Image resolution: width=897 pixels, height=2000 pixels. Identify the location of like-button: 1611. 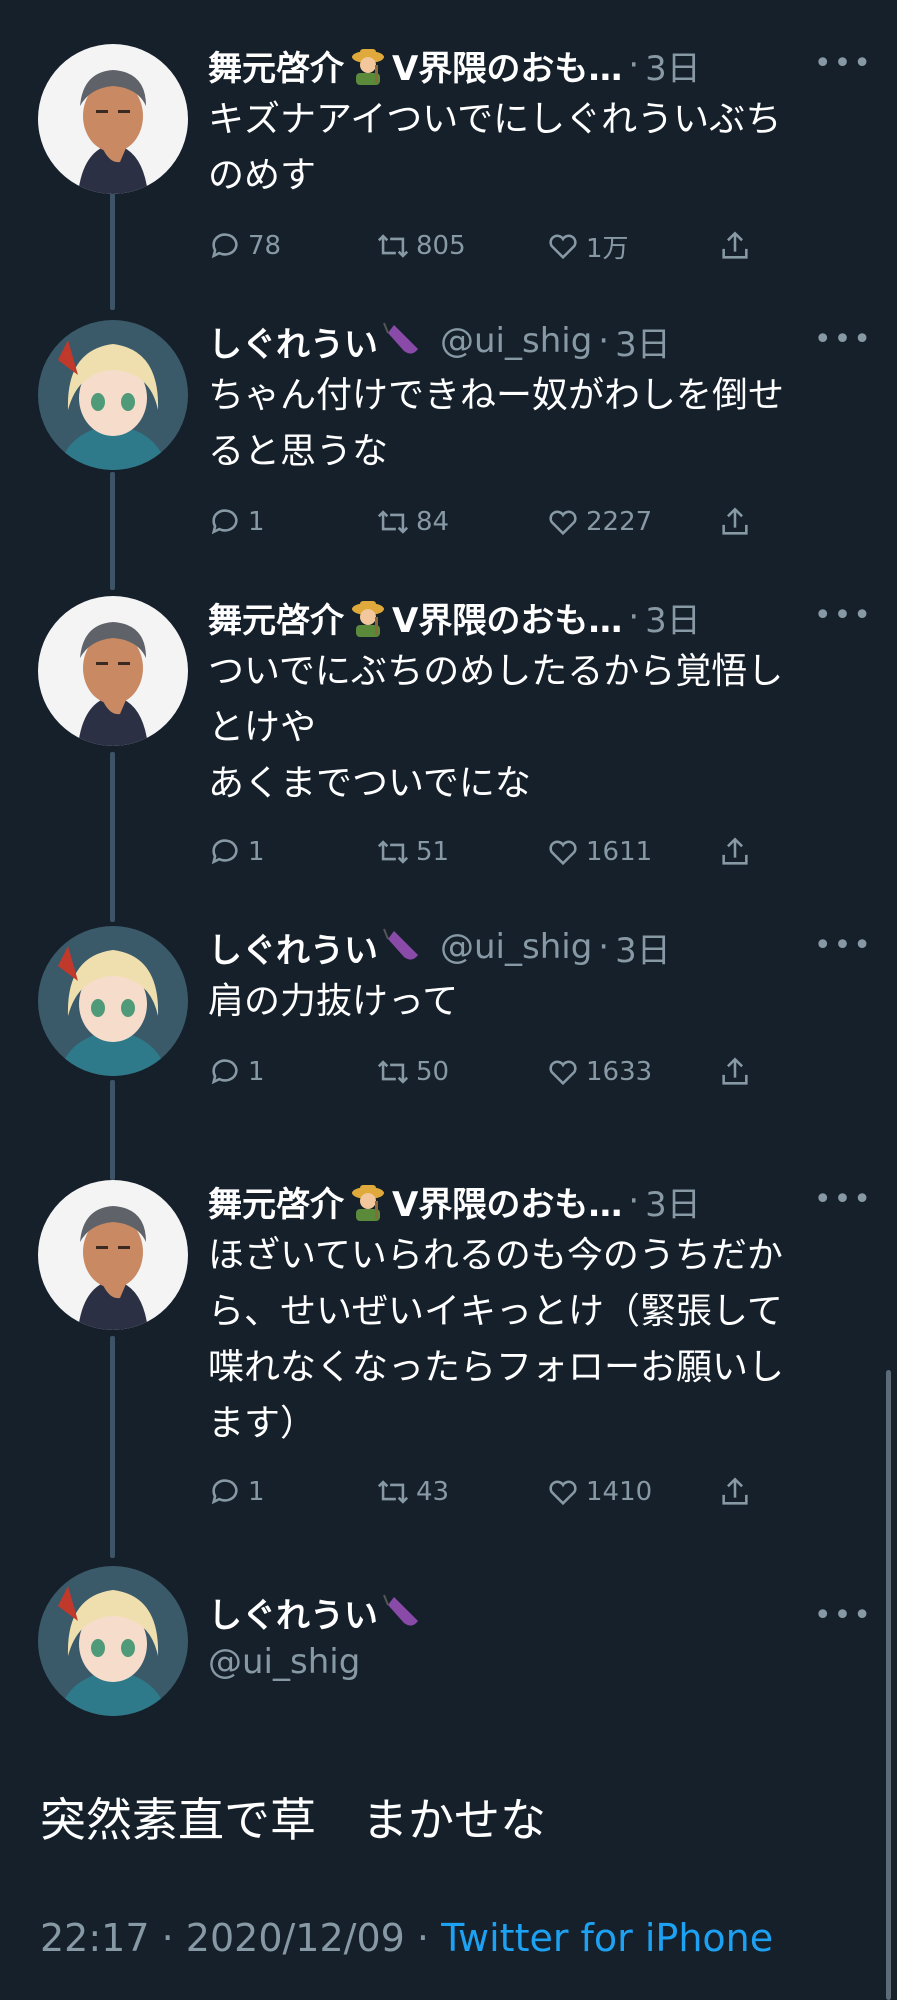
(599, 852).